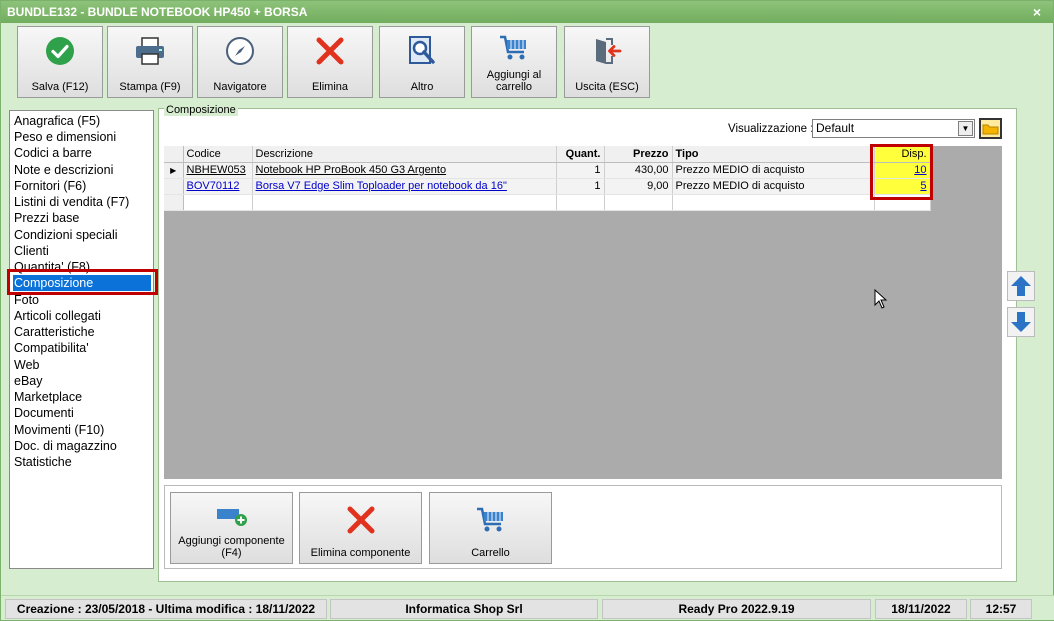 This screenshot has height=621, width=1054. Describe the element at coordinates (240, 51) in the screenshot. I see `compass-icon` at that location.